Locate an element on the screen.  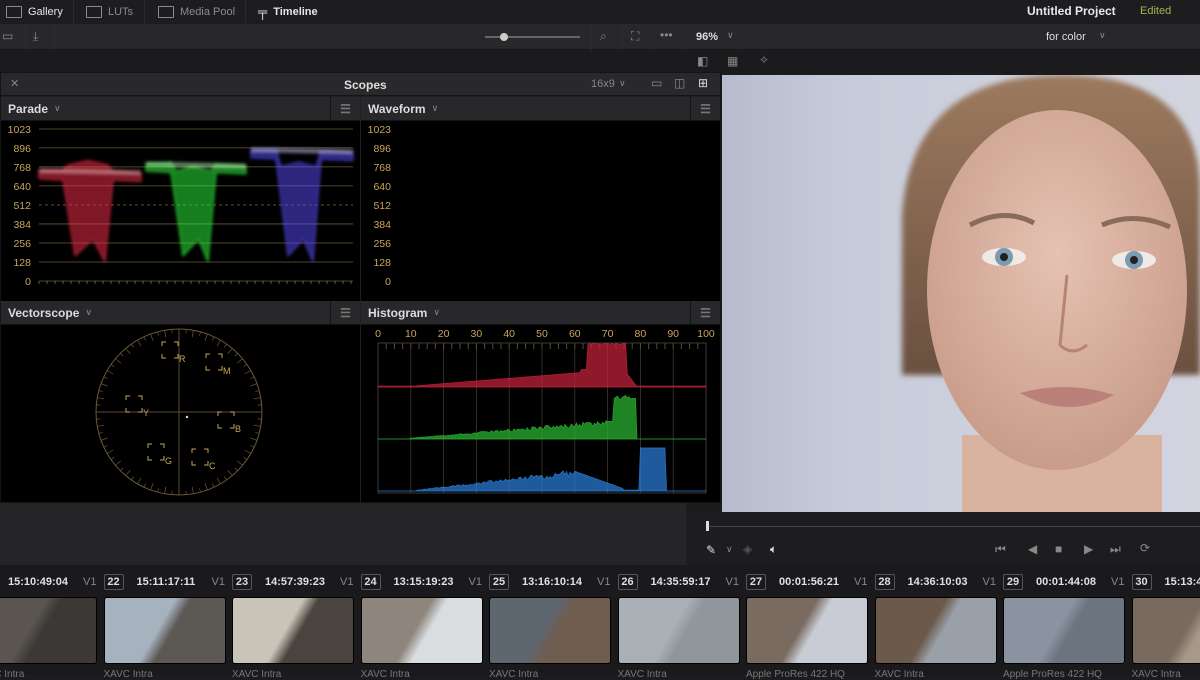
transport-bar: ✎ ∨ ◈ 🔈︎ ⏮︎ ◀ ■ ▶ ⏭︎ ⟳ is located at coordinates (943, 538).